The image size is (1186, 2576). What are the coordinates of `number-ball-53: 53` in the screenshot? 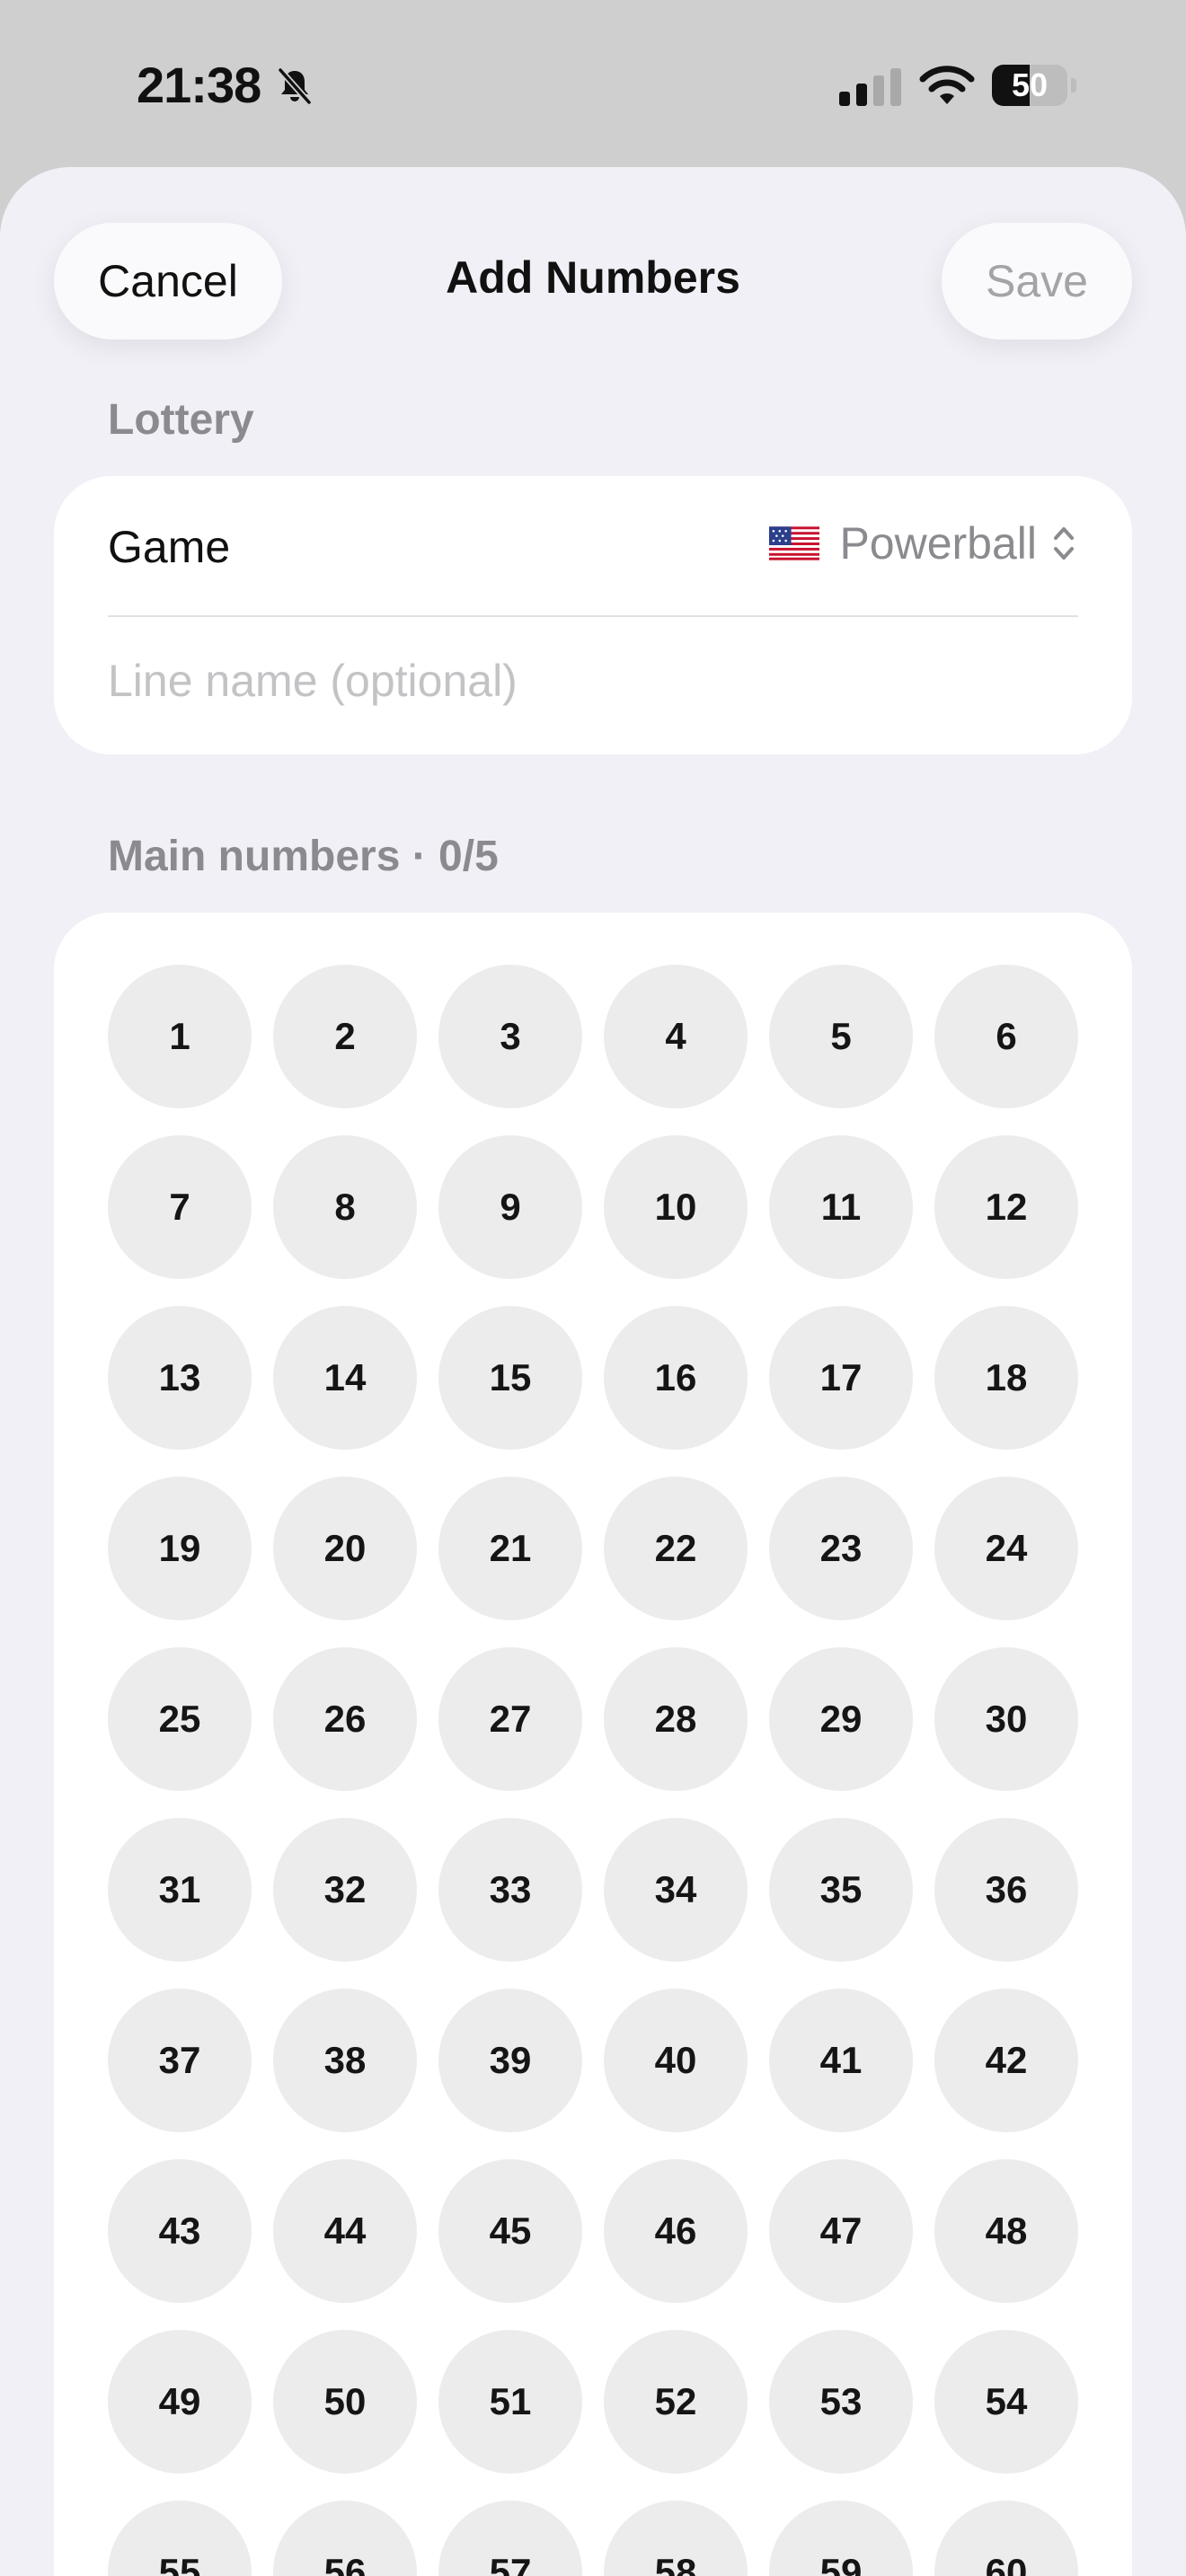 It's located at (841, 2402).